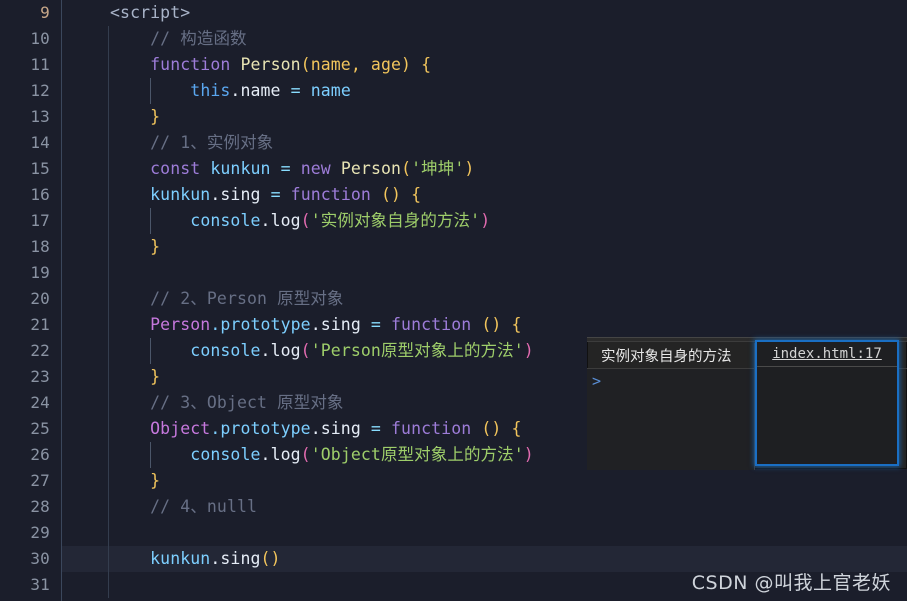 This screenshot has width=907, height=601. What do you see at coordinates (61, 300) in the screenshot?
I see `gutter-divider` at bounding box center [61, 300].